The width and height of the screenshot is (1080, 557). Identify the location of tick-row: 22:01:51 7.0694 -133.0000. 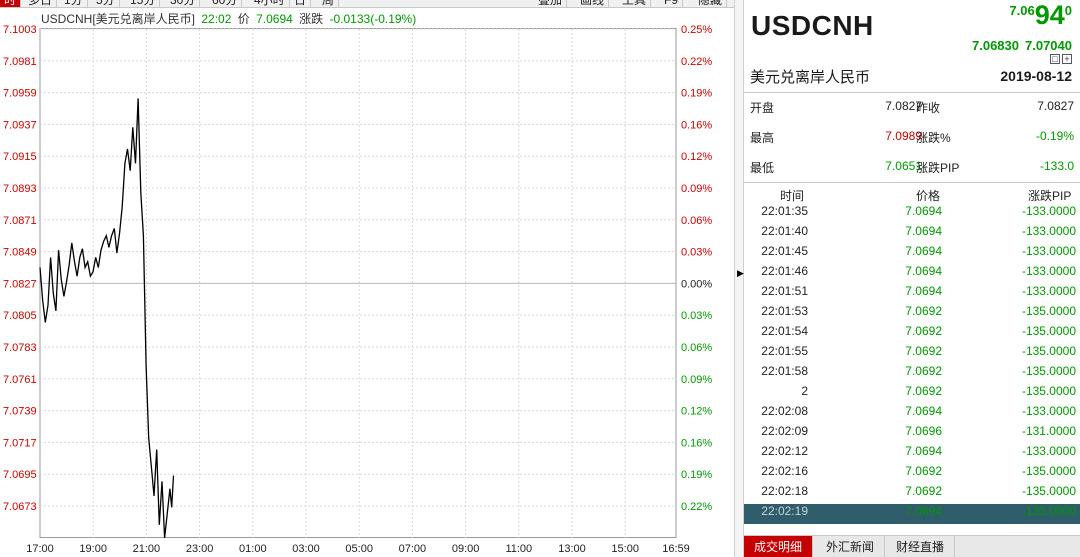
(912, 294).